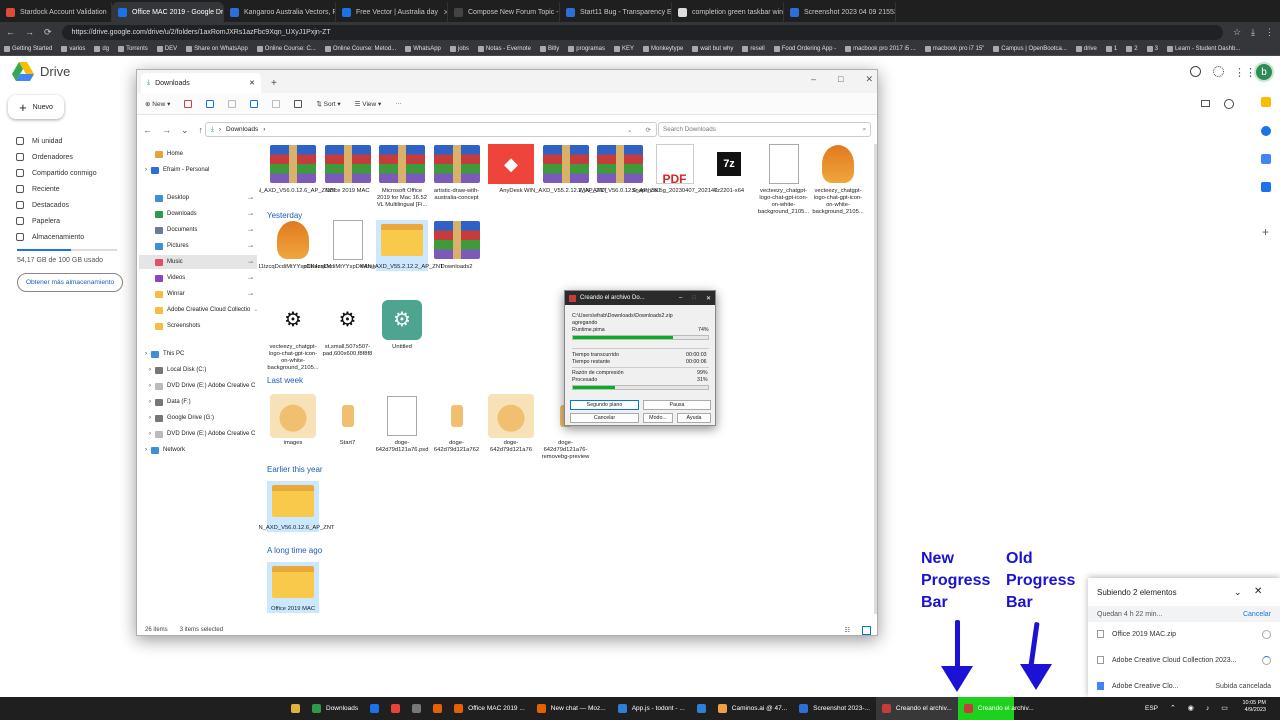  I want to click on help-icon, so click(1195, 71).